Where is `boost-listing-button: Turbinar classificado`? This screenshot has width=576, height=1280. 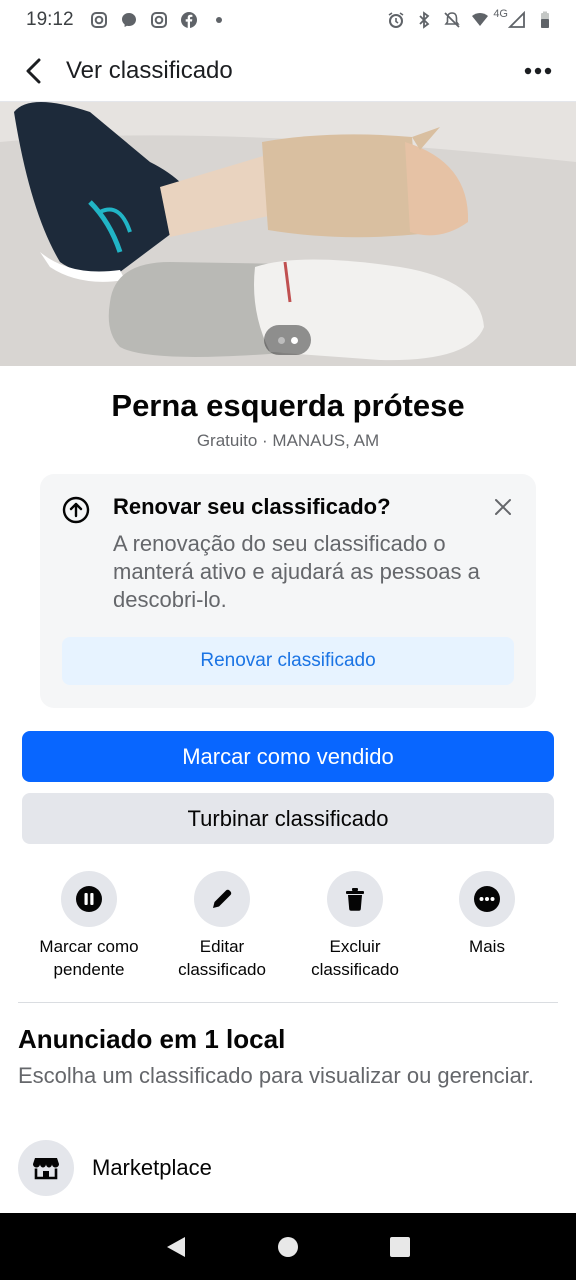
boost-listing-button: Turbinar classificado is located at coordinates (288, 818).